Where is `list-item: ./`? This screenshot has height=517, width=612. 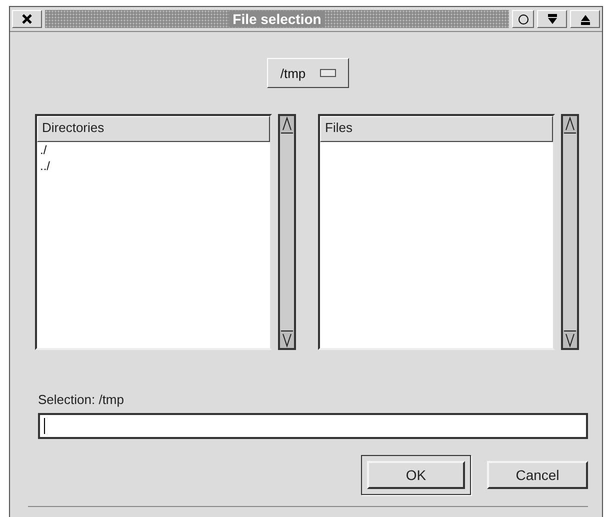
list-item: ./ is located at coordinates (153, 150).